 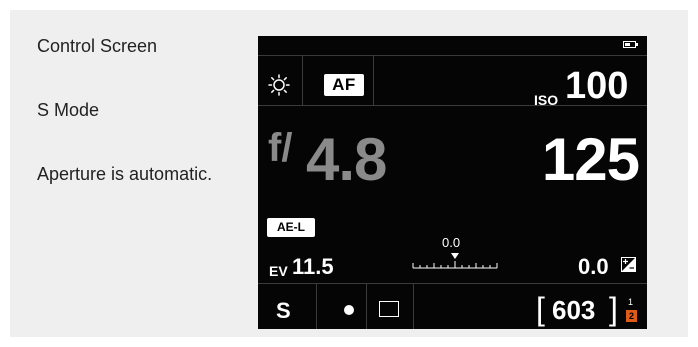 What do you see at coordinates (540, 309) in the screenshot?
I see `bracket-open: [` at bounding box center [540, 309].